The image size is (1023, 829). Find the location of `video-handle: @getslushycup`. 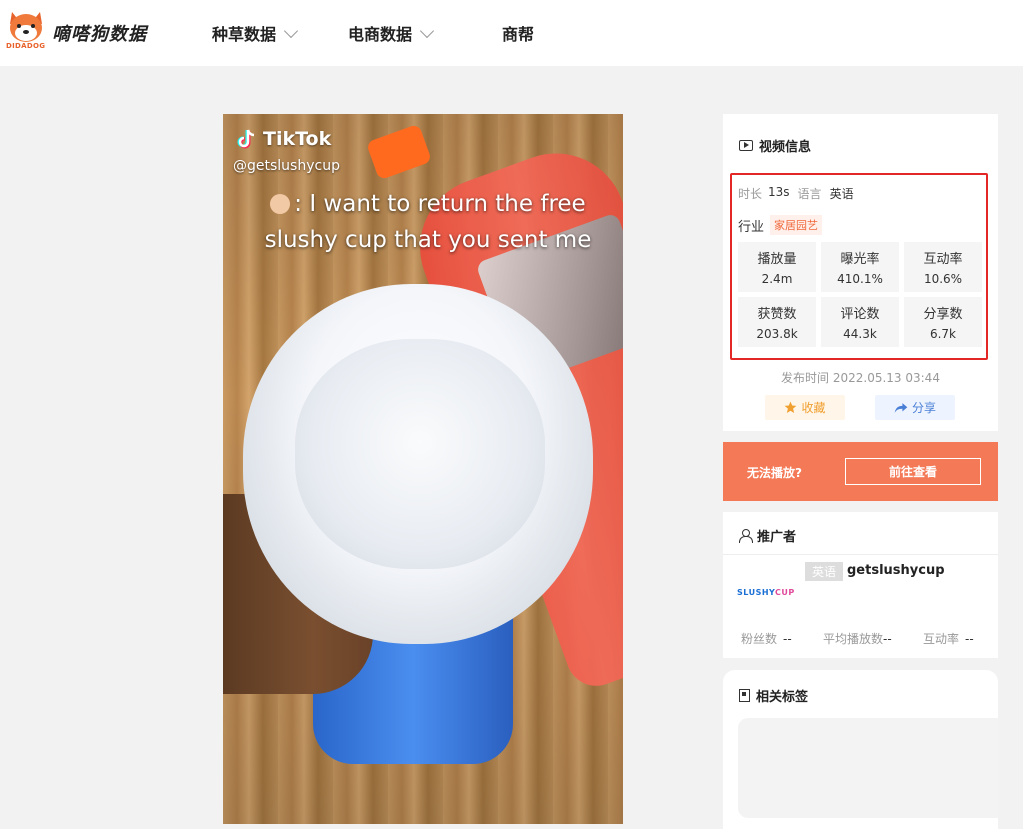

video-handle: @getslushycup is located at coordinates (286, 166).